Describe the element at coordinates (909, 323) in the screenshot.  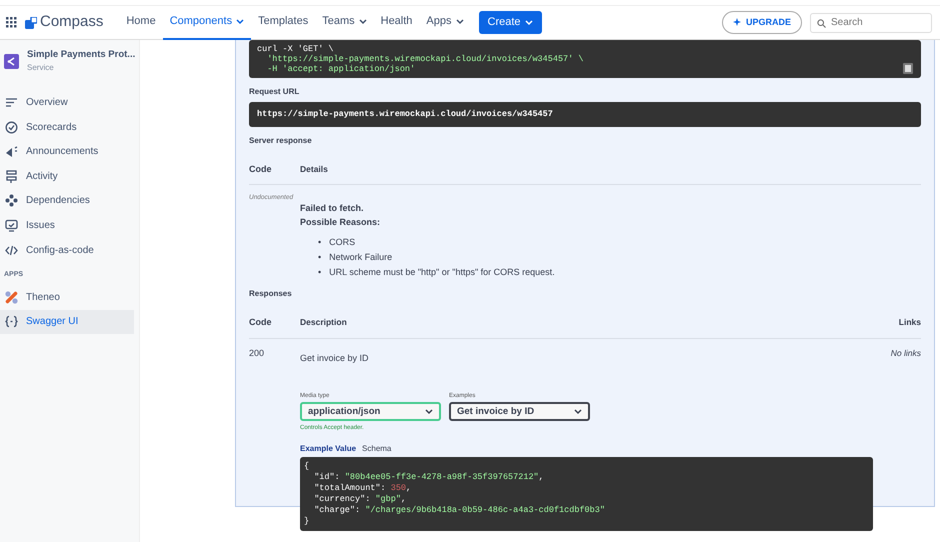
I see `column-header: Links` at that location.